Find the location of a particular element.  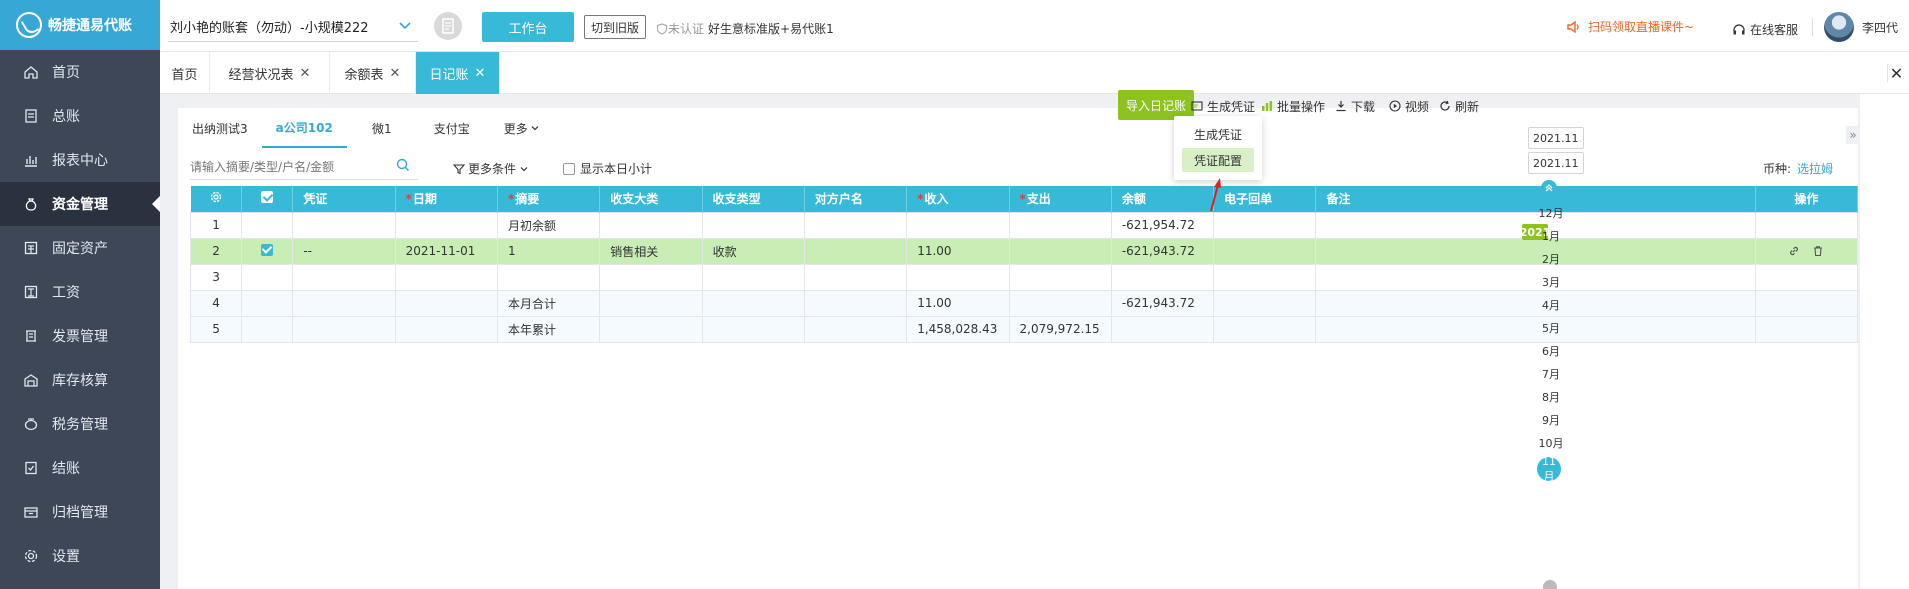

daily-subtotal-toggle: 显示本日小计 is located at coordinates (607, 168).